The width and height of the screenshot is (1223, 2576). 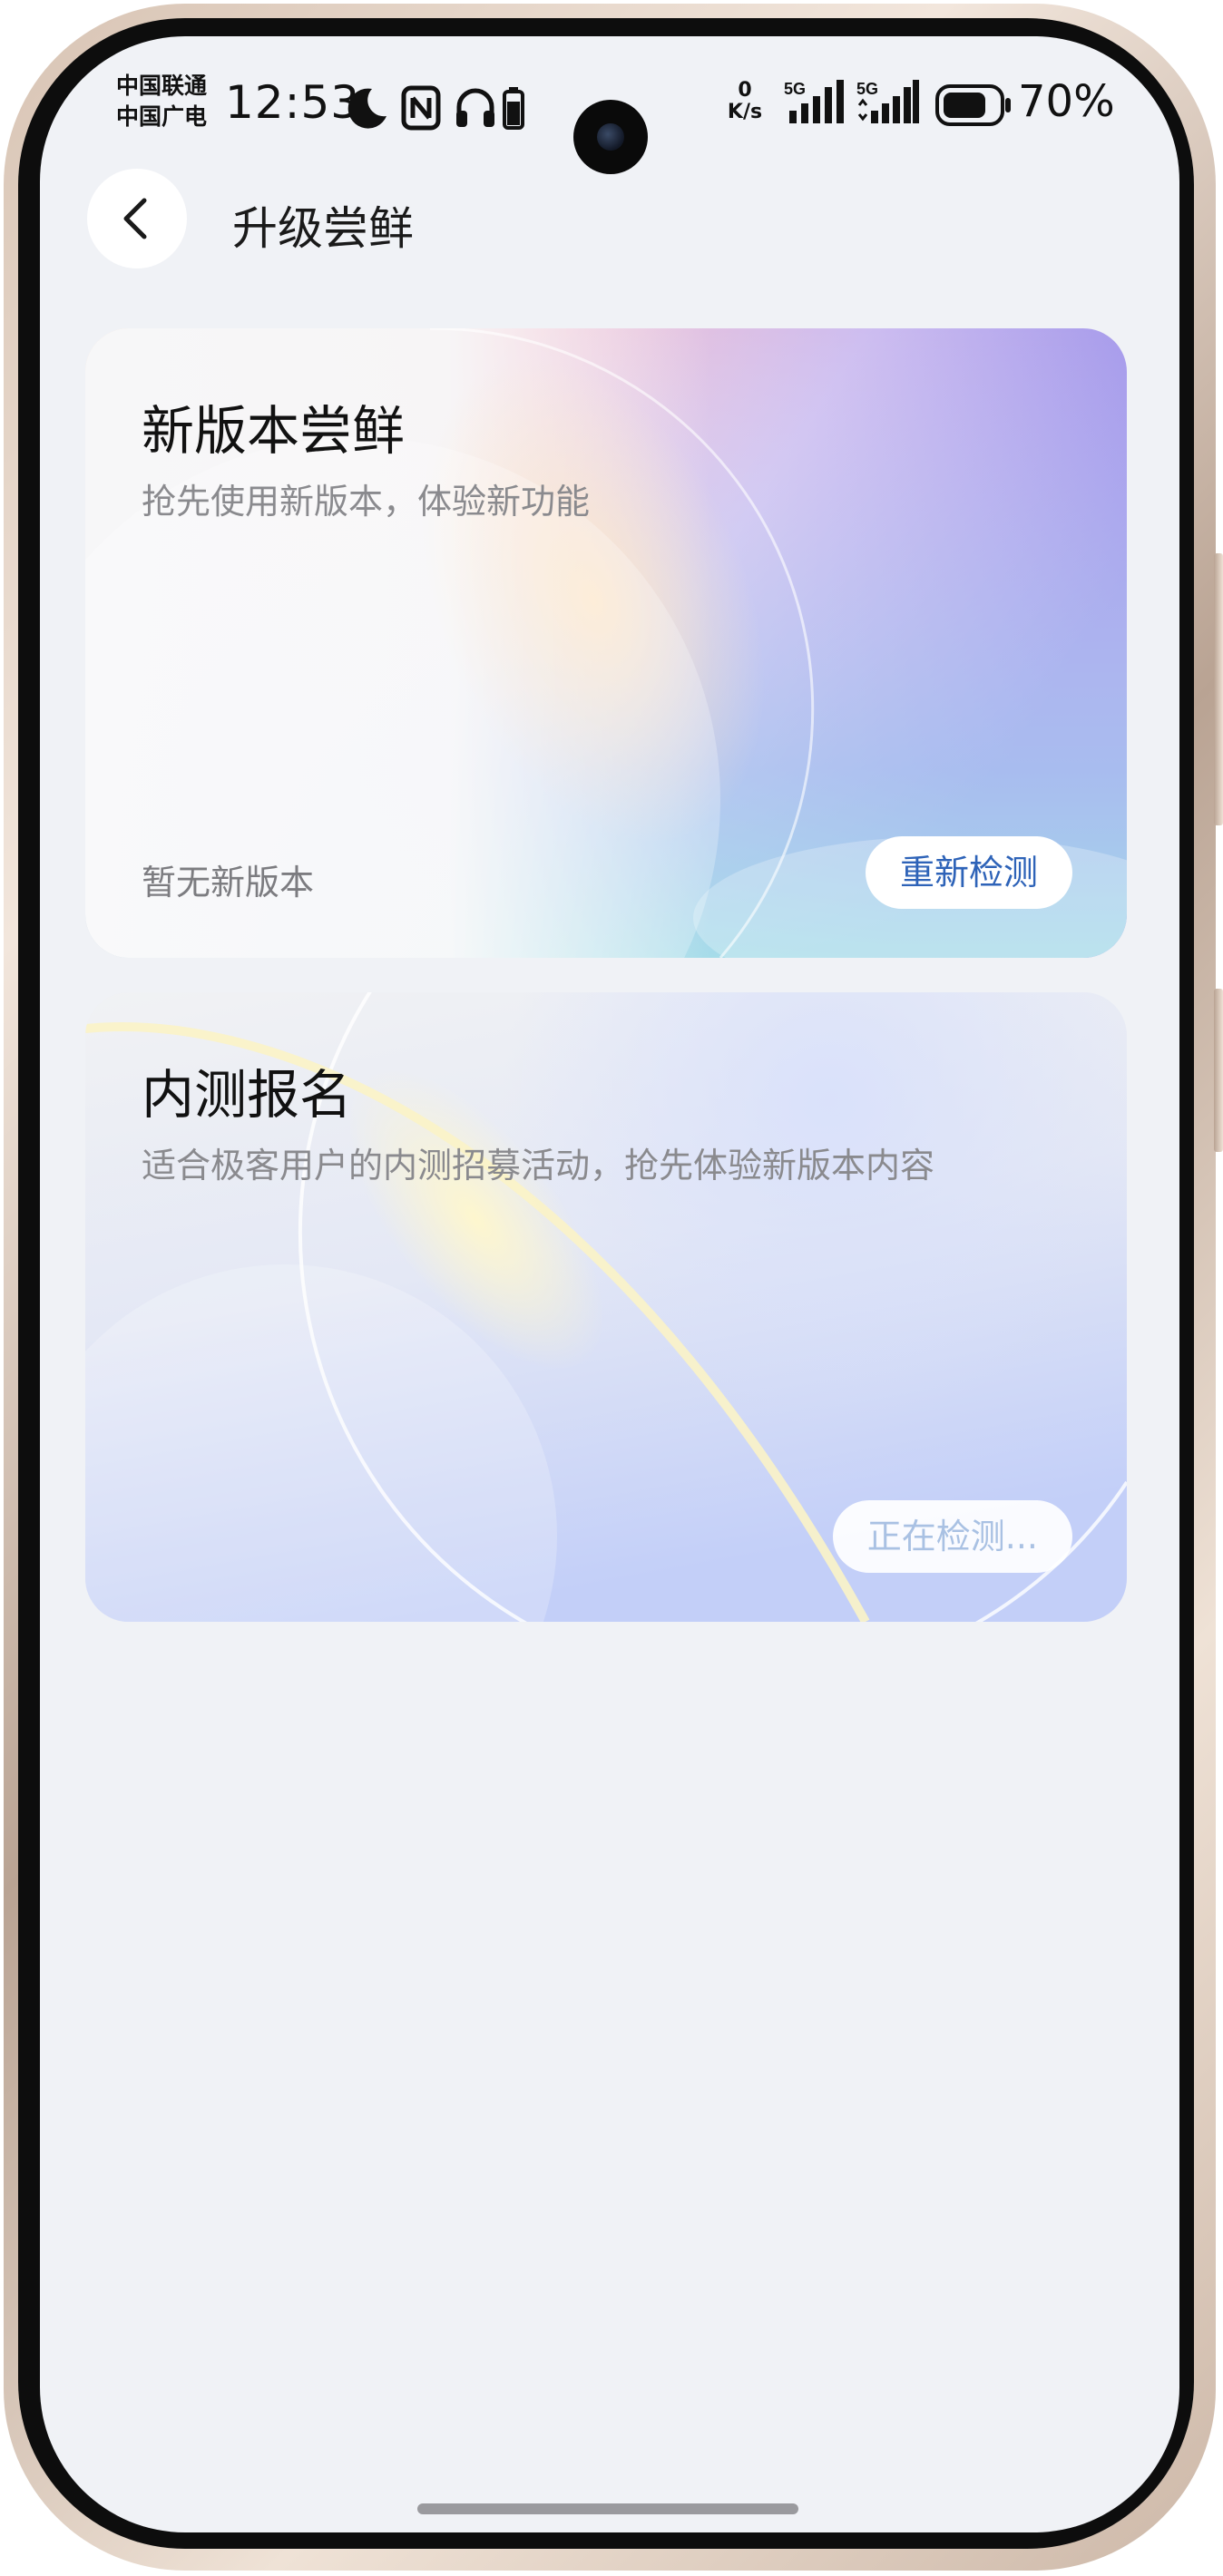 What do you see at coordinates (162, 86) in the screenshot?
I see `carrier-line-1: 中国联通` at bounding box center [162, 86].